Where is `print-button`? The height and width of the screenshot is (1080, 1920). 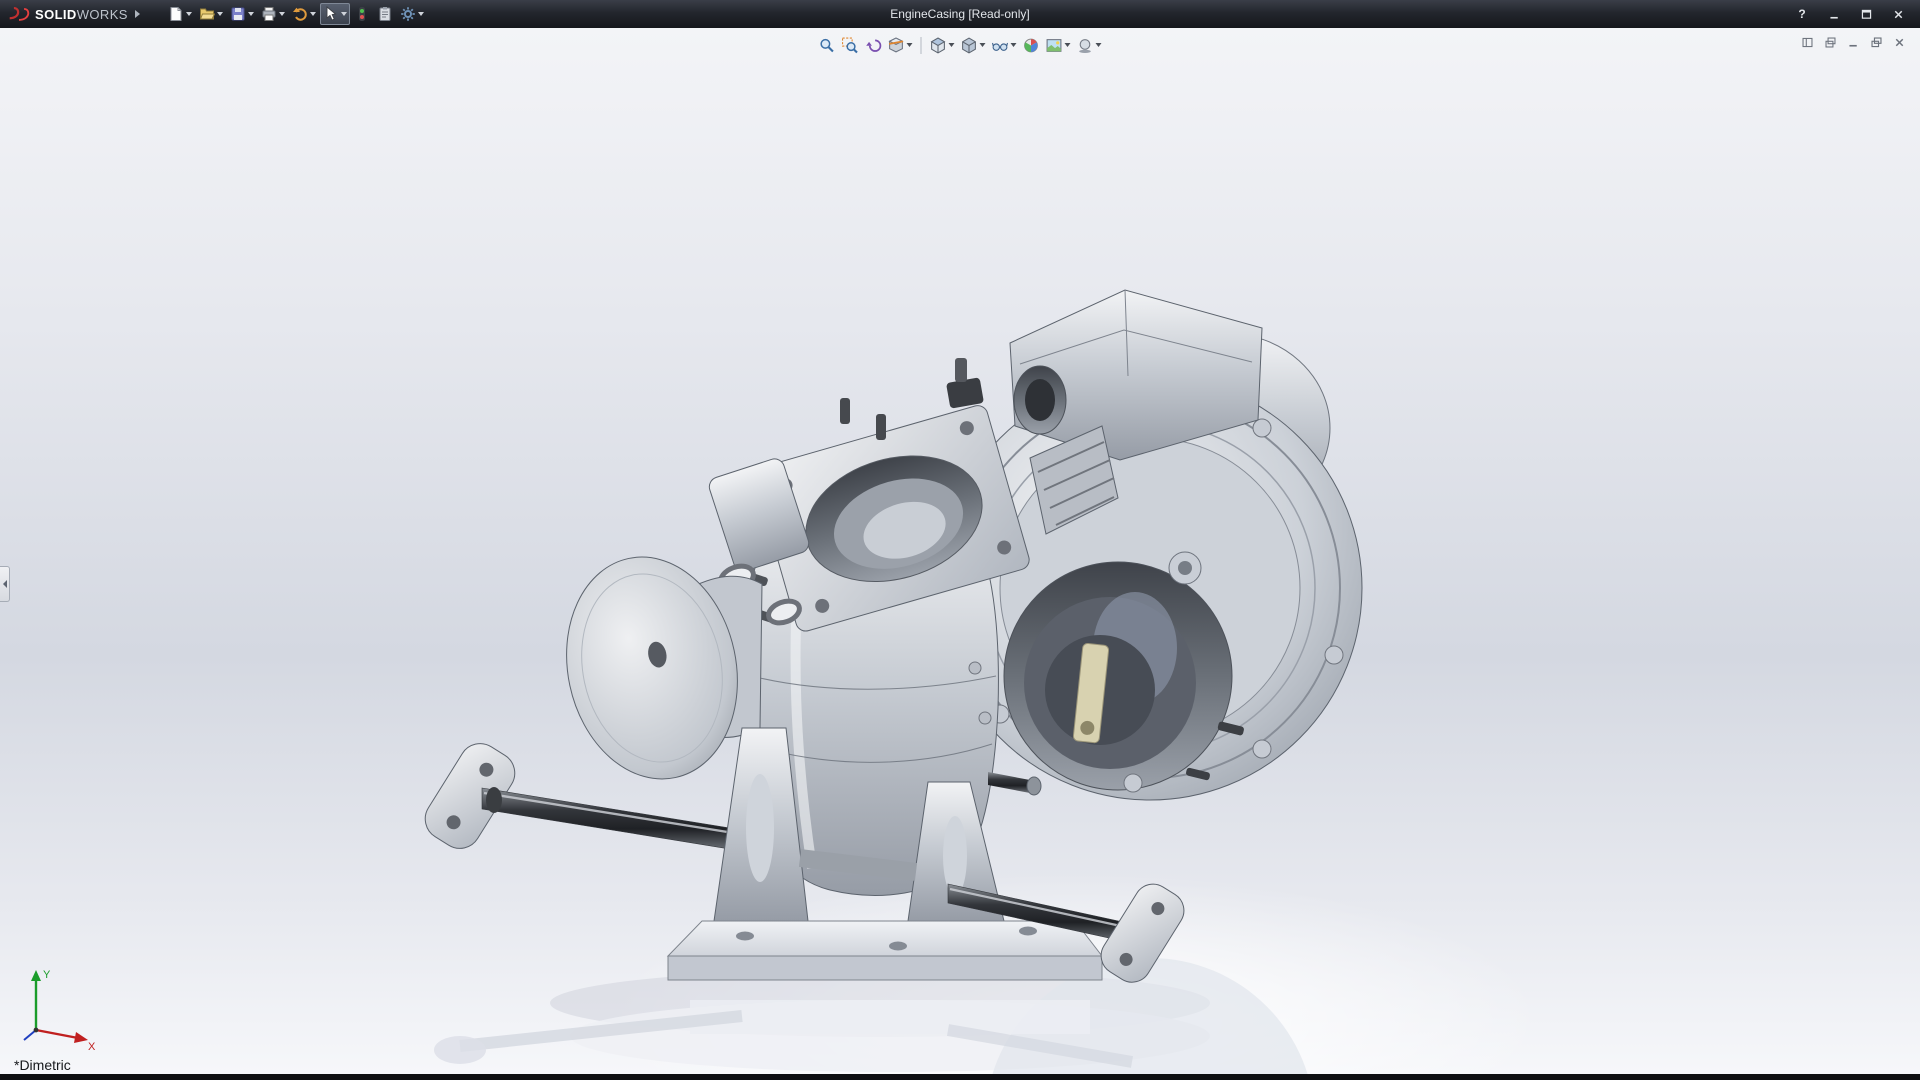 print-button is located at coordinates (273, 14).